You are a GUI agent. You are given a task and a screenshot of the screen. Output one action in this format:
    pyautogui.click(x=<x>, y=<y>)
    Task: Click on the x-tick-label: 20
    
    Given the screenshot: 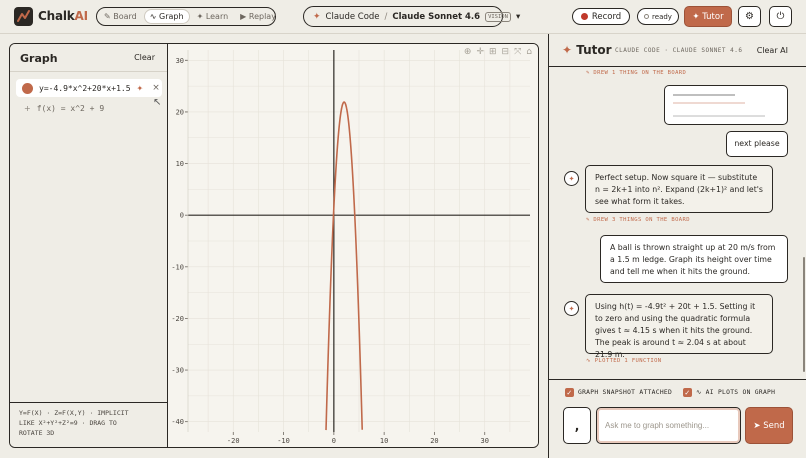 What is the action you would take?
    pyautogui.click(x=434, y=441)
    